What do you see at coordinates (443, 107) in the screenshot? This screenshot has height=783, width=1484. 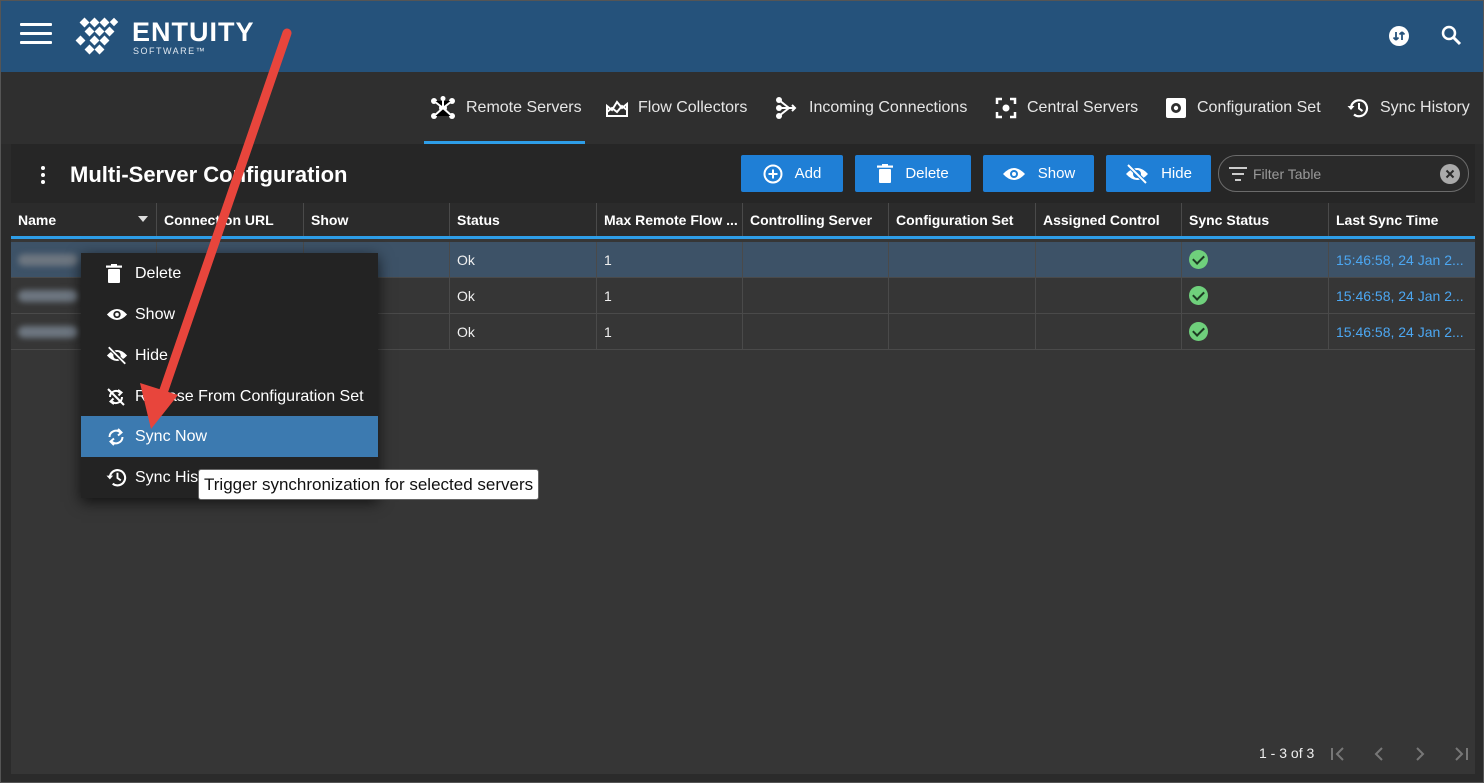 I see `hub-icon` at bounding box center [443, 107].